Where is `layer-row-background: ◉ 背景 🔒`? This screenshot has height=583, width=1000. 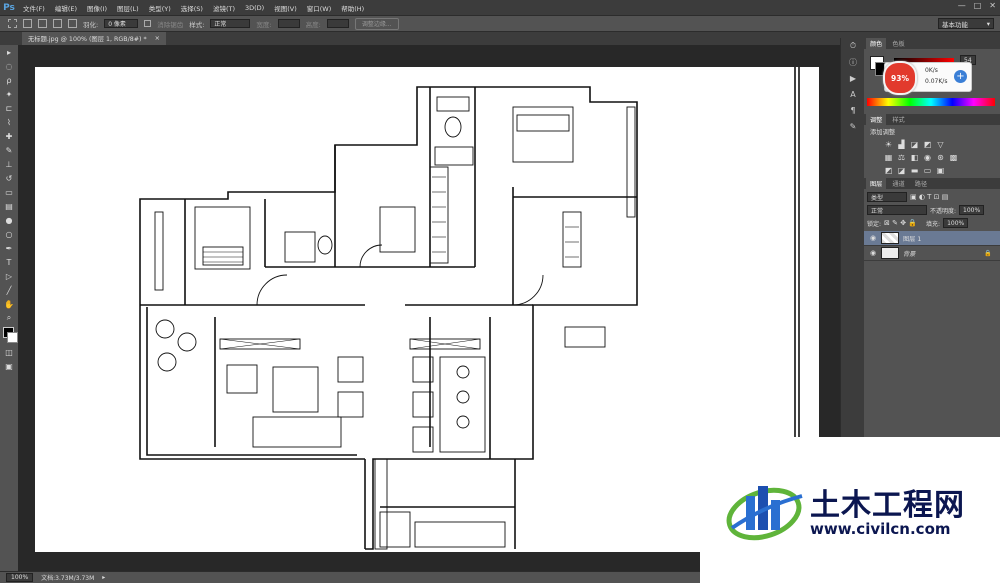 layer-row-background: ◉ 背景 🔒 is located at coordinates (932, 253).